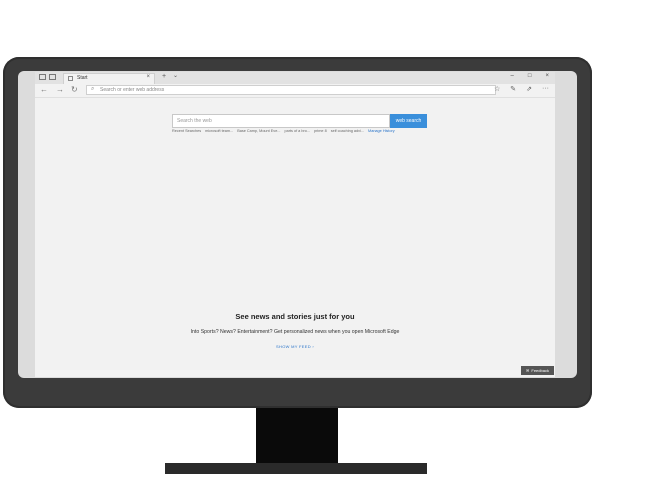 The width and height of the screenshot is (665, 481). I want to click on minimize-icon: –, so click(512, 76).